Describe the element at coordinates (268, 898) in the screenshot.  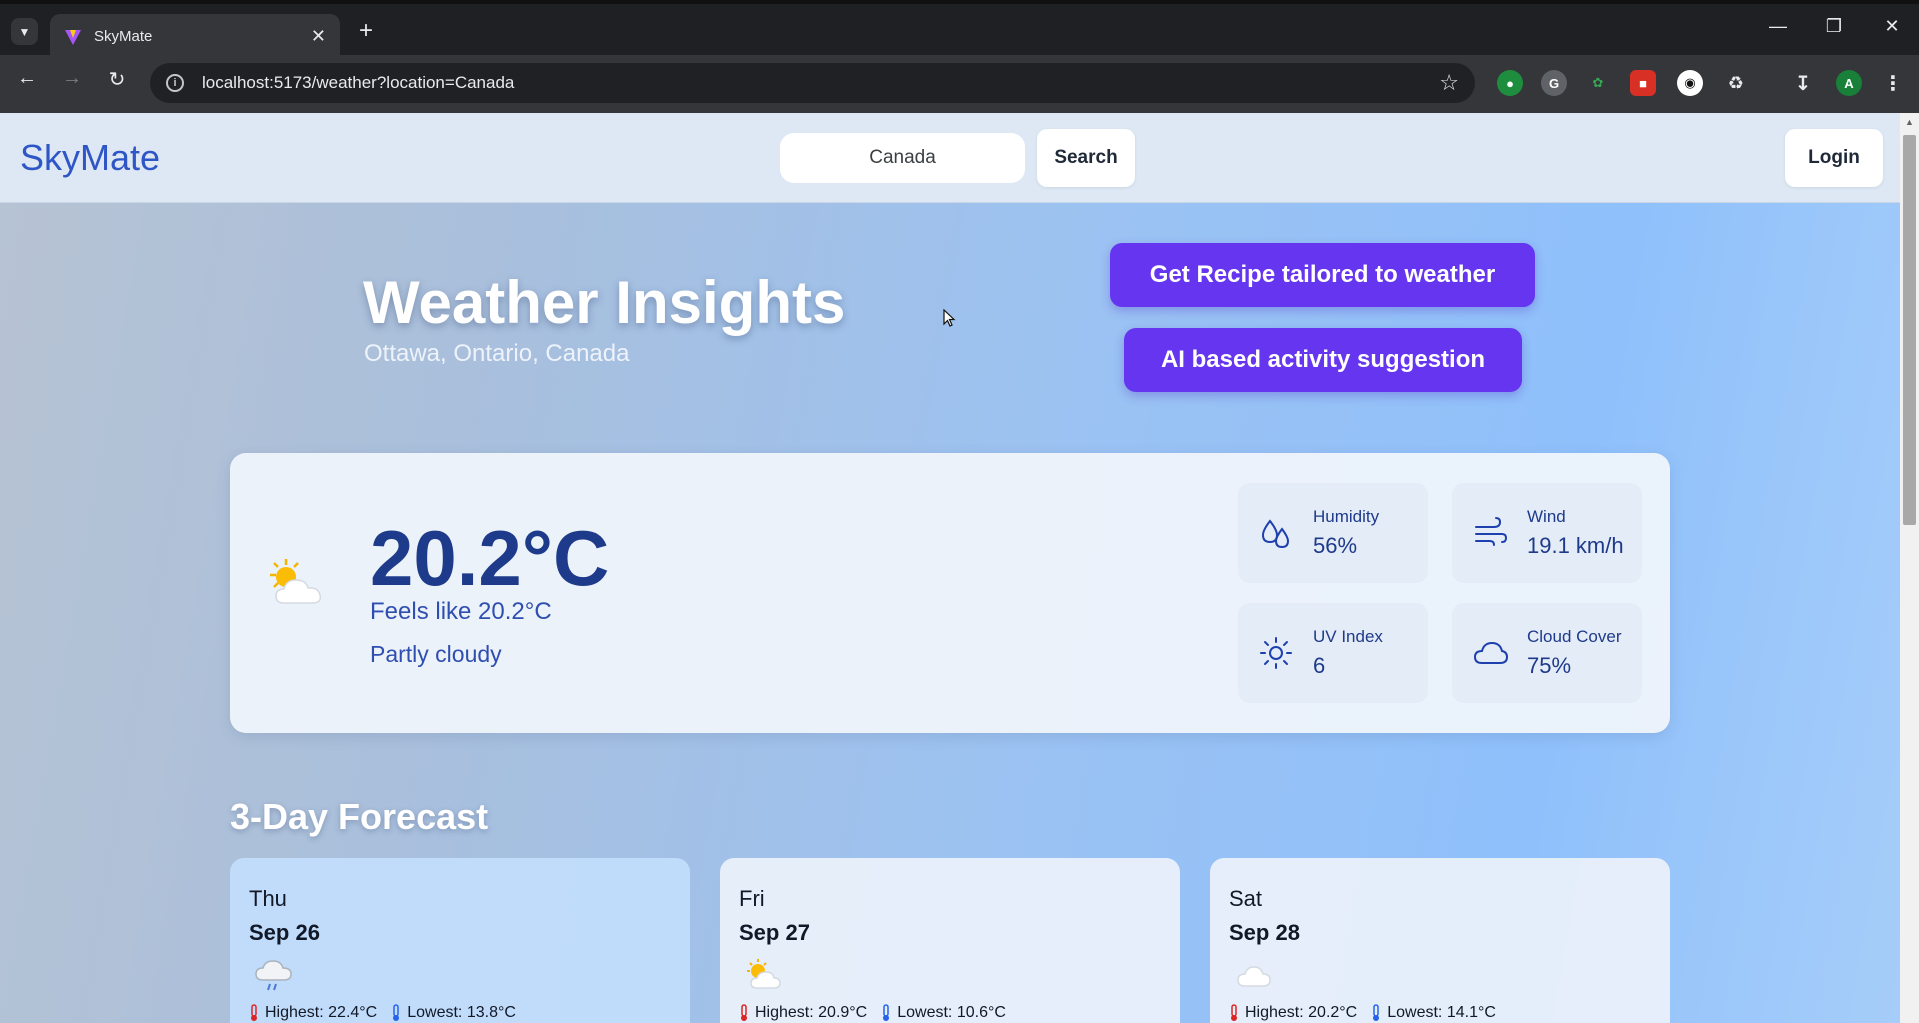
I see `forecast-day: Thu` at that location.